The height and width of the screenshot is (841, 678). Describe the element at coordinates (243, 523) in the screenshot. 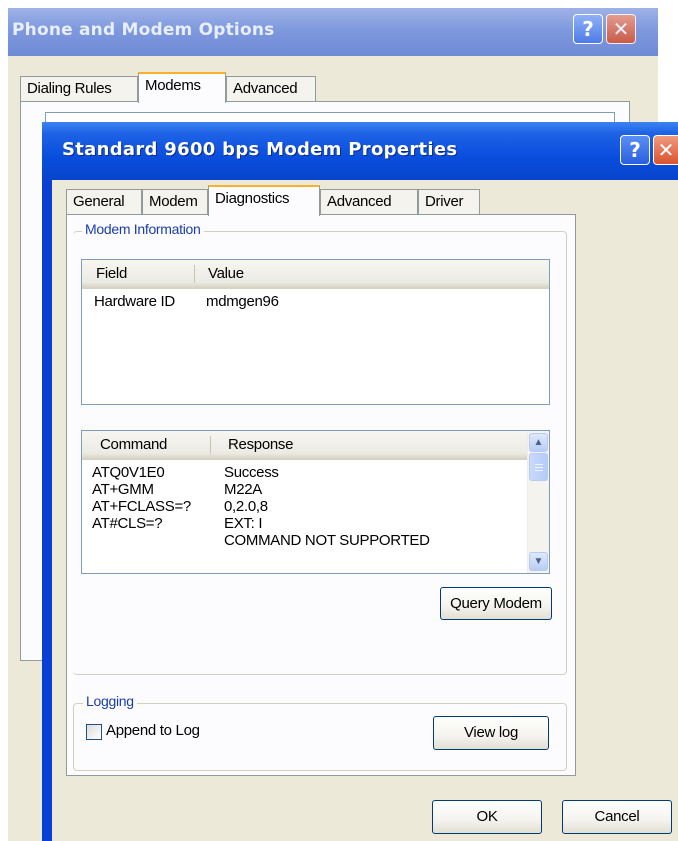

I see `response-cell: EXT: I` at that location.